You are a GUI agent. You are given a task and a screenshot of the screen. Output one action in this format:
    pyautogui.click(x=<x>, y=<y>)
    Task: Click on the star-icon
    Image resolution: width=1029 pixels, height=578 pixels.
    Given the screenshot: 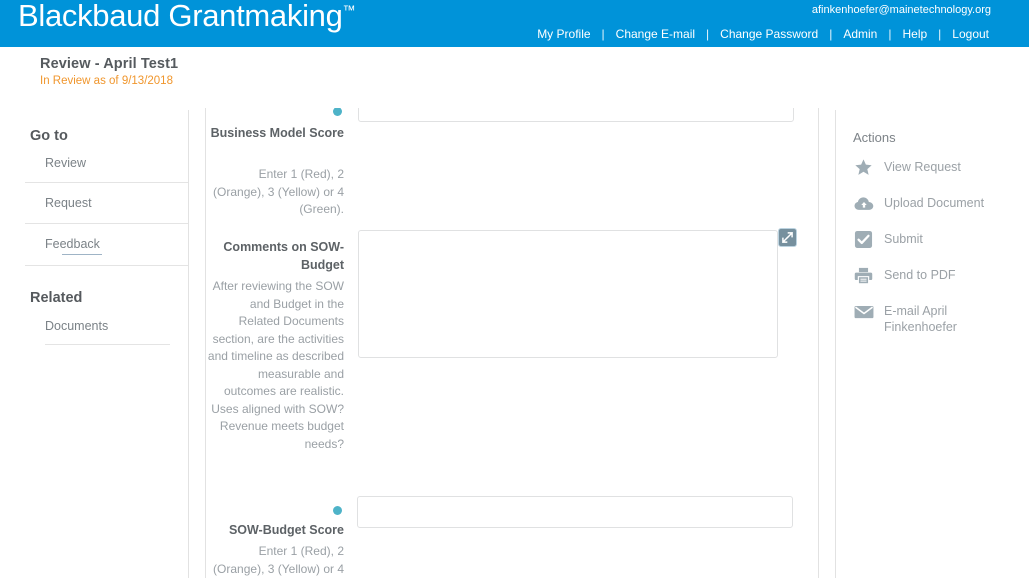 What is the action you would take?
    pyautogui.click(x=863, y=167)
    